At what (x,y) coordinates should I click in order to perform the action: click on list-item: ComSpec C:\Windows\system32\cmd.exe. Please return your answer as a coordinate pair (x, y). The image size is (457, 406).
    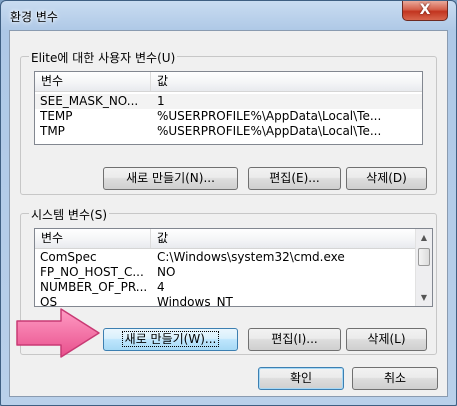
    Looking at the image, I should click on (225, 257).